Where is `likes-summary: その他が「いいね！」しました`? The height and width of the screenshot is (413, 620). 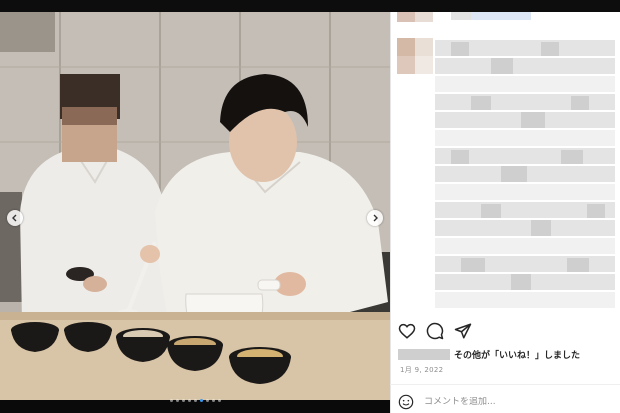
likes-summary: その他が「いいね！」しました is located at coordinates (489, 354).